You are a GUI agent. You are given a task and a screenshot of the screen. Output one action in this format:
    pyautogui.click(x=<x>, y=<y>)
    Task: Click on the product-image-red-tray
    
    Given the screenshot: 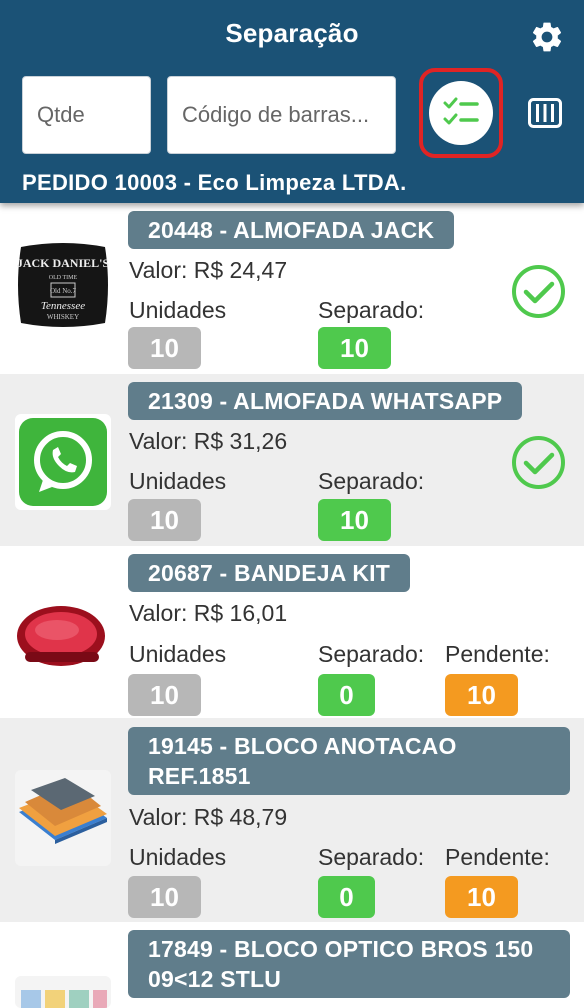 What is the action you would take?
    pyautogui.click(x=63, y=634)
    